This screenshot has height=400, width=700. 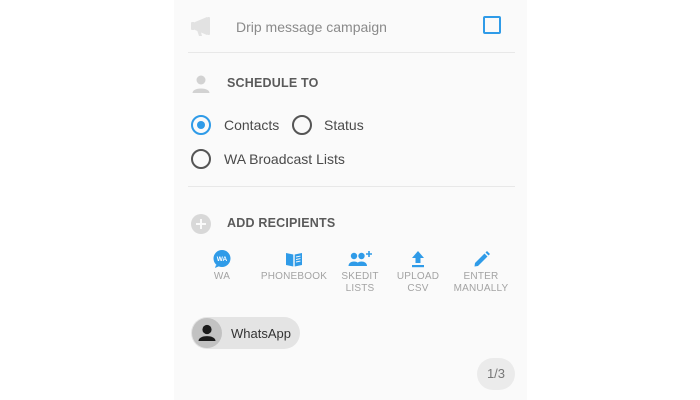 What do you see at coordinates (201, 159) in the screenshot?
I see `radio-wa-broadcast-lists-indicator` at bounding box center [201, 159].